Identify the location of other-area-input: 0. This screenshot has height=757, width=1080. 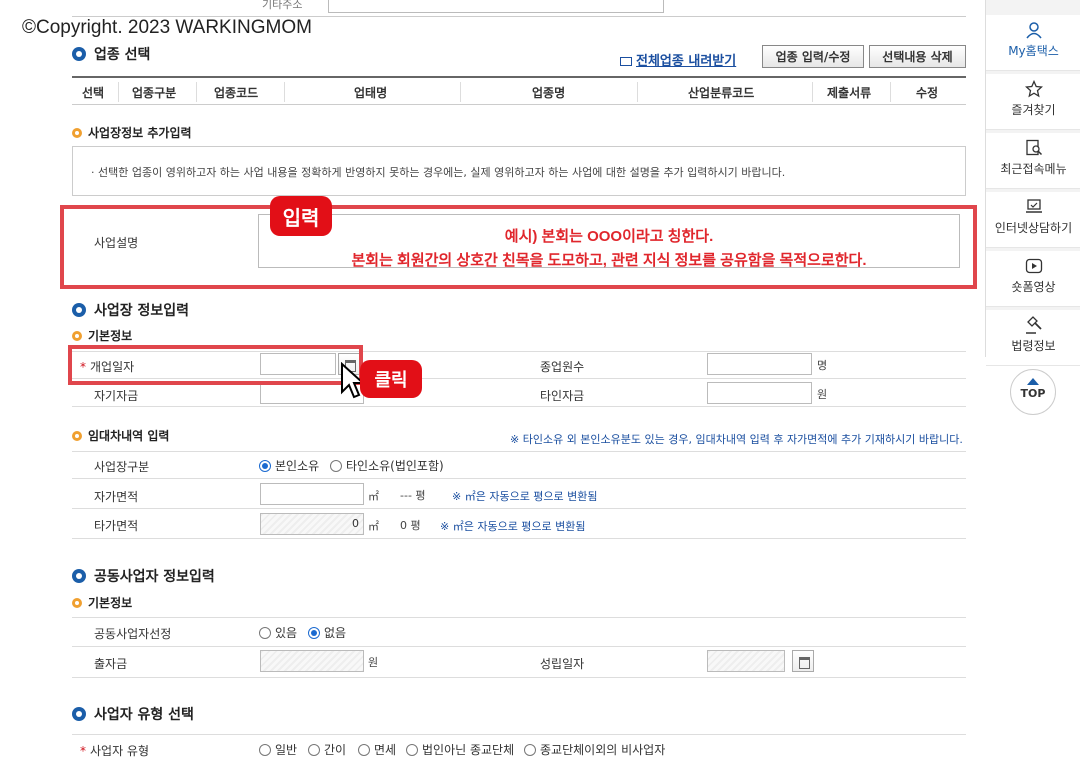
(312, 524).